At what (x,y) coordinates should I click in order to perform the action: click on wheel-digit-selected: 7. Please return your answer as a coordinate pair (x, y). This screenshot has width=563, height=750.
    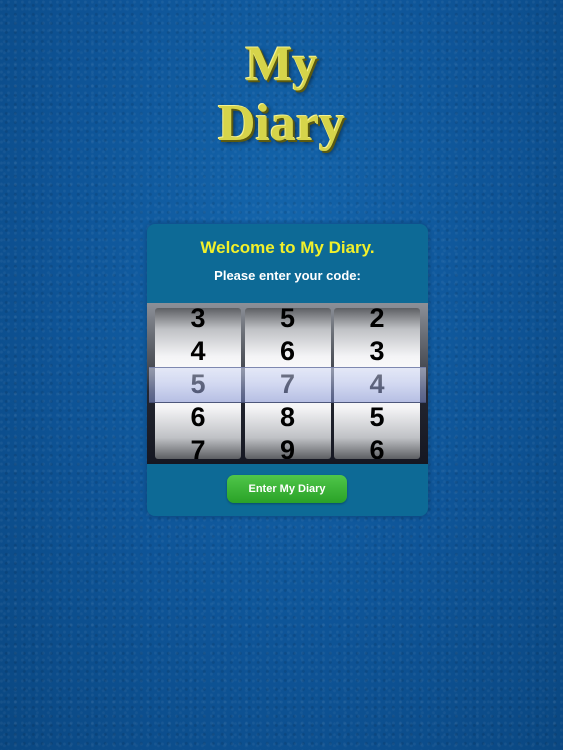
    Looking at the image, I should click on (287, 384).